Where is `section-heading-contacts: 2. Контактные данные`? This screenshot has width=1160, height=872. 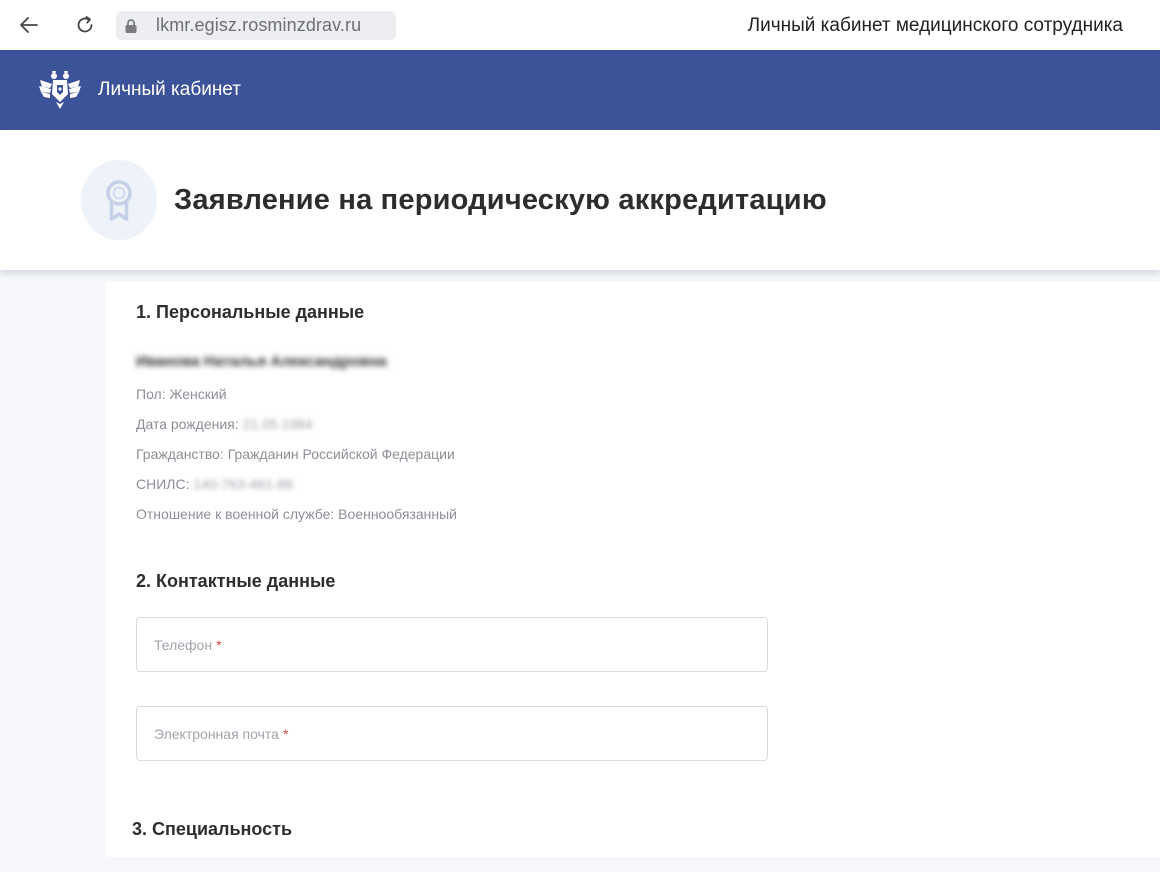
section-heading-contacts: 2. Контактные данные is located at coordinates (236, 581).